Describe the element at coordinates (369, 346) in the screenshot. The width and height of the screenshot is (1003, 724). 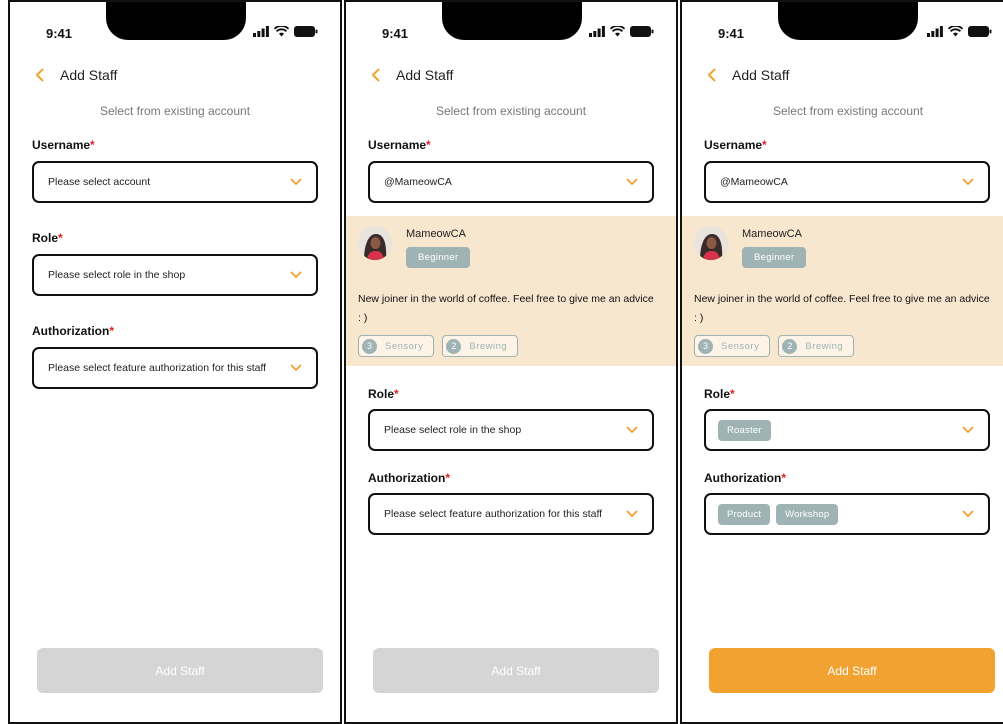
I see `skill-count: 3` at that location.